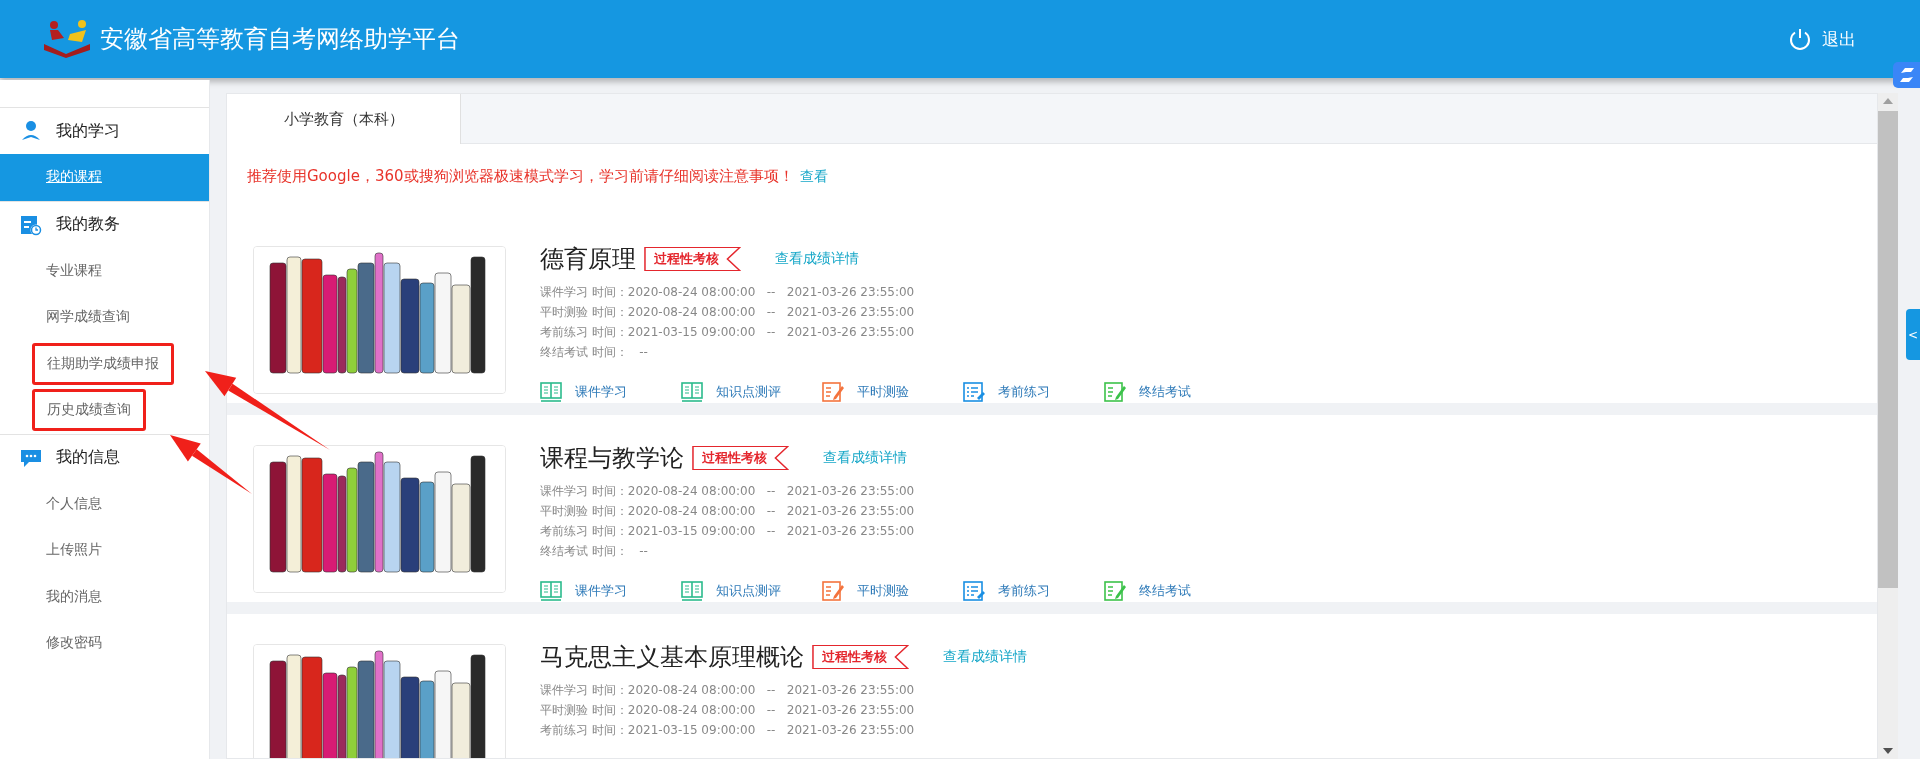 This screenshot has height=759, width=1920. What do you see at coordinates (280, 39) in the screenshot?
I see `site-title: 安徽省高等教育自考网络助学平台` at bounding box center [280, 39].